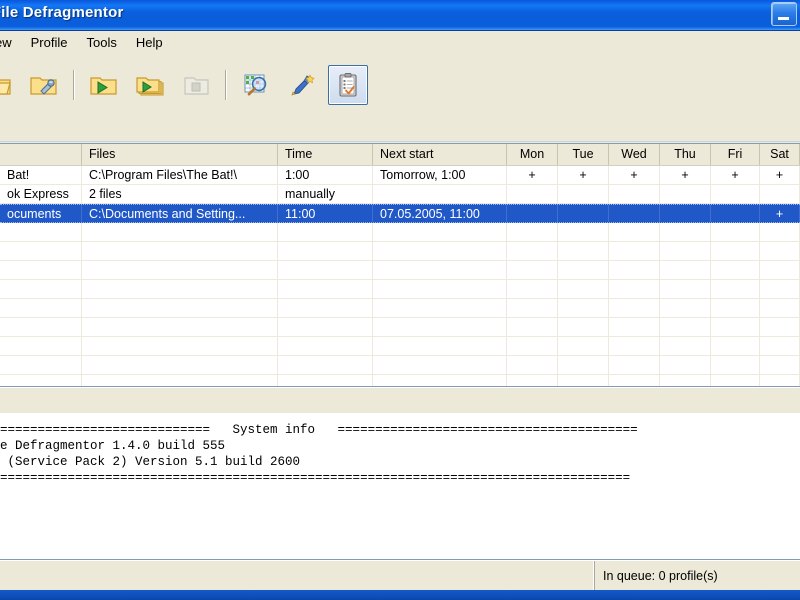 This screenshot has width=800, height=600. I want to click on background-window-strip, so click(400, 595).